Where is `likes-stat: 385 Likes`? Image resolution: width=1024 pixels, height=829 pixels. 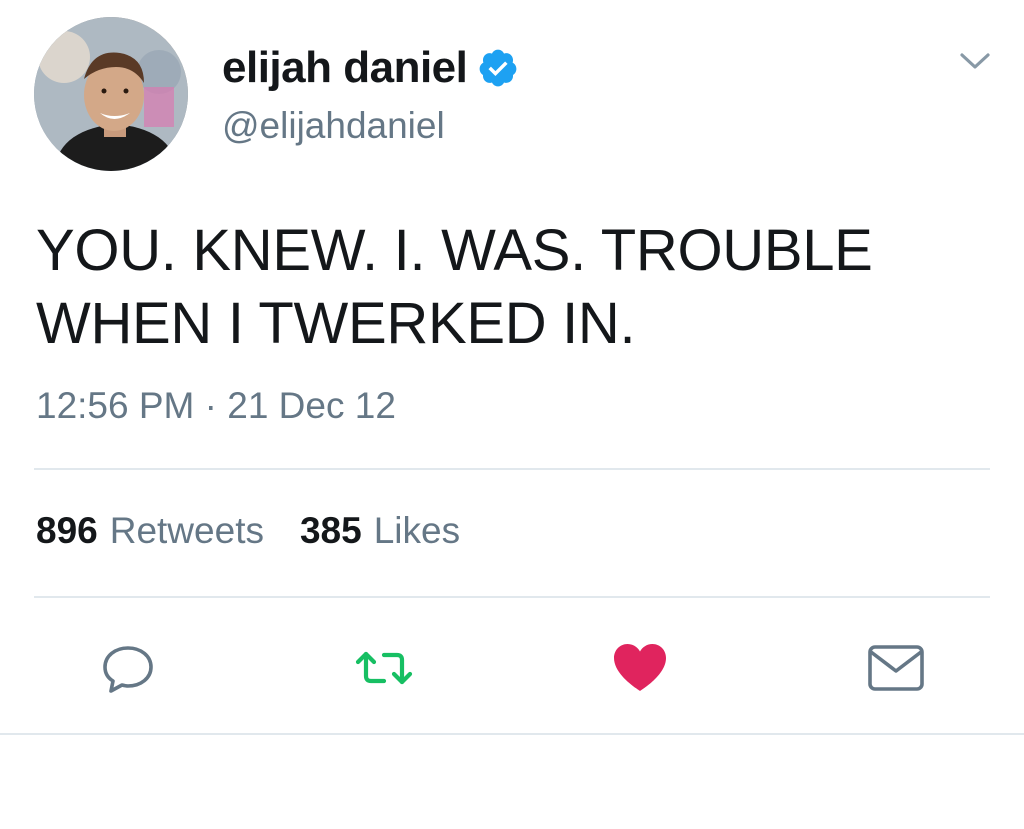
likes-stat: 385 Likes is located at coordinates (380, 531).